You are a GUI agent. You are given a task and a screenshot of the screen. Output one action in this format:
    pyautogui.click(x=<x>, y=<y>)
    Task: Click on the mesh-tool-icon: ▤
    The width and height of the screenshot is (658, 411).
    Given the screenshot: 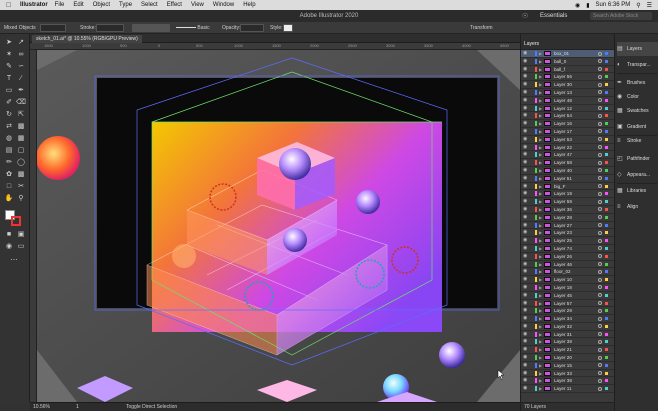 What is the action you would take?
    pyautogui.click(x=9, y=151)
    